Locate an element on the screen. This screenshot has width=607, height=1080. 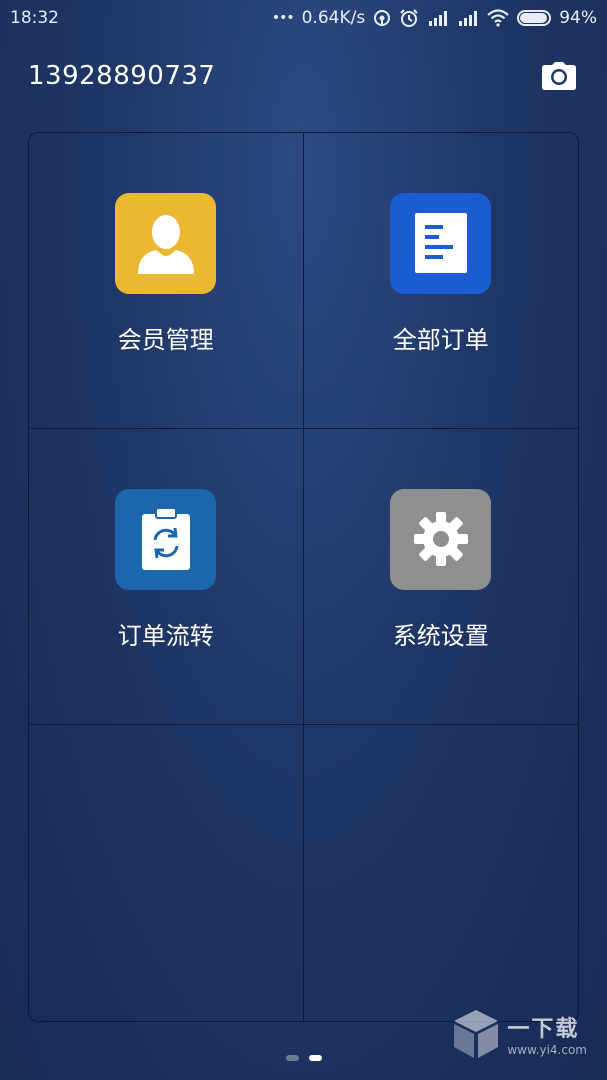
phone-number: 13928890737 is located at coordinates (122, 76).